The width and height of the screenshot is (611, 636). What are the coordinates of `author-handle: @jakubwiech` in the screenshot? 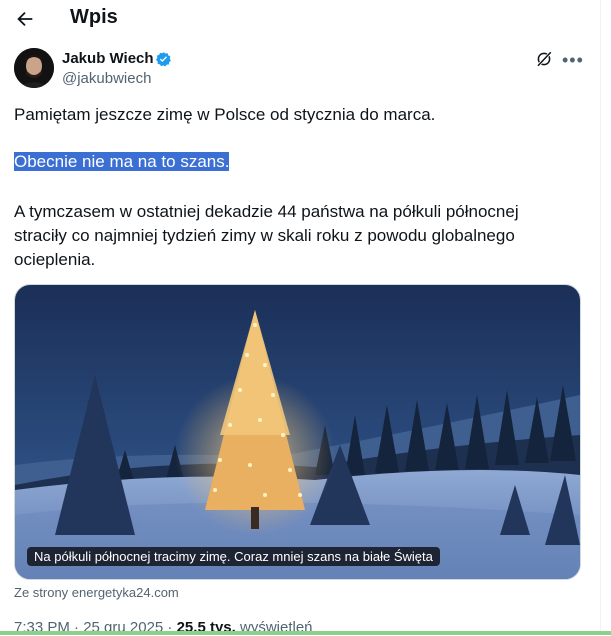 It's located at (106, 78).